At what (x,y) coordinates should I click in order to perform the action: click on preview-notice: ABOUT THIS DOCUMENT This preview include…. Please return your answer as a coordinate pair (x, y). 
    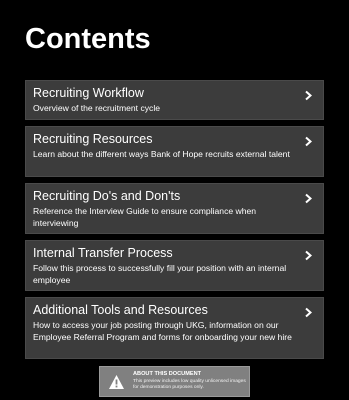
    Looking at the image, I should click on (174, 381).